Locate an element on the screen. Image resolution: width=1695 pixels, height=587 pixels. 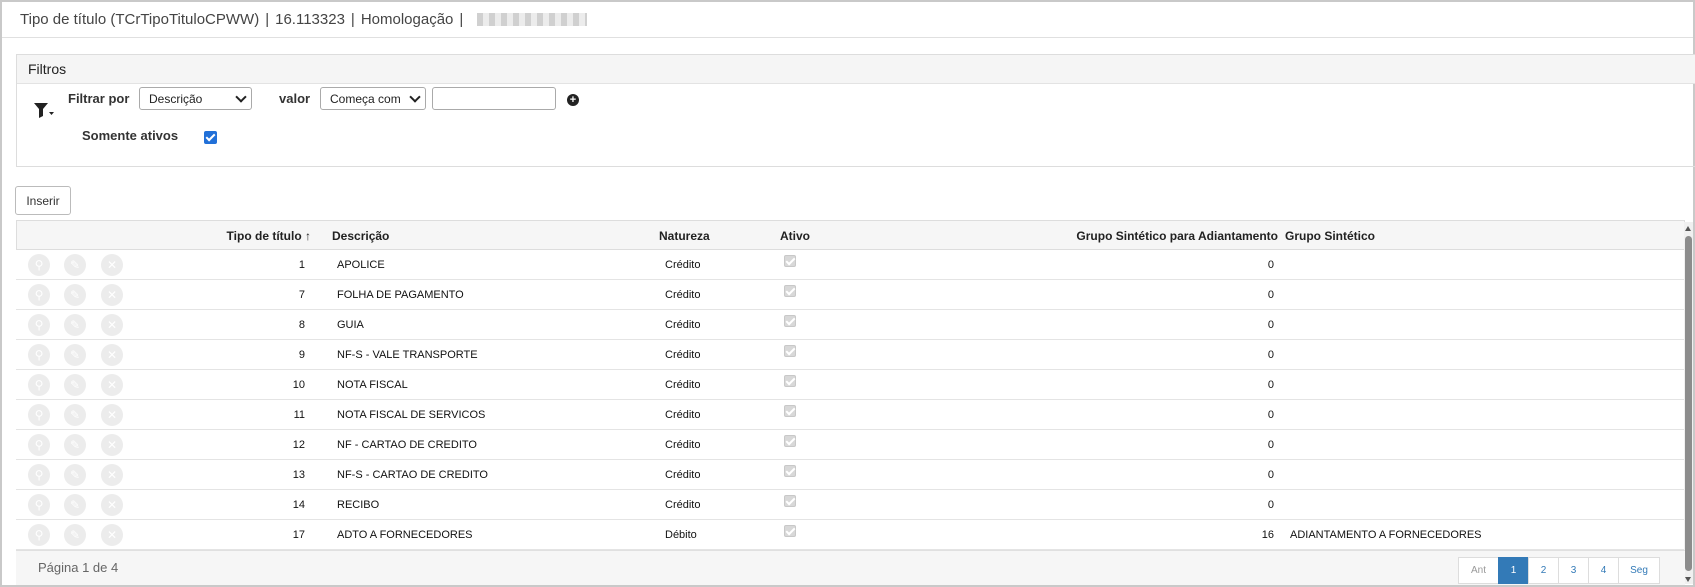
filters-heading: Filtros is located at coordinates (856, 69).